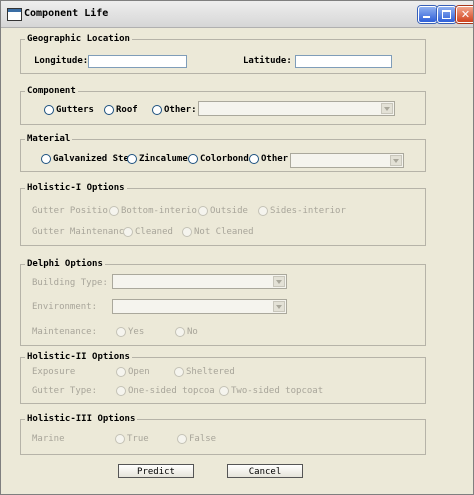 This screenshot has height=495, width=474. Describe the element at coordinates (182, 439) in the screenshot. I see `marine-false-radio` at that location.